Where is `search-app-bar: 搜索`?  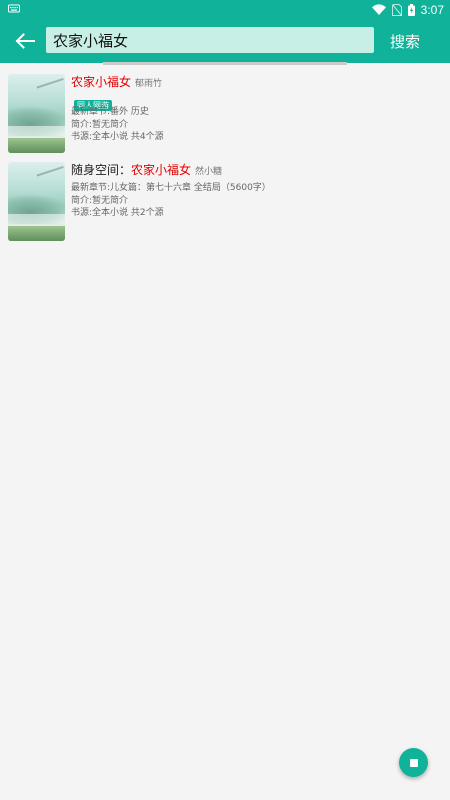 search-app-bar: 搜索 is located at coordinates (225, 41).